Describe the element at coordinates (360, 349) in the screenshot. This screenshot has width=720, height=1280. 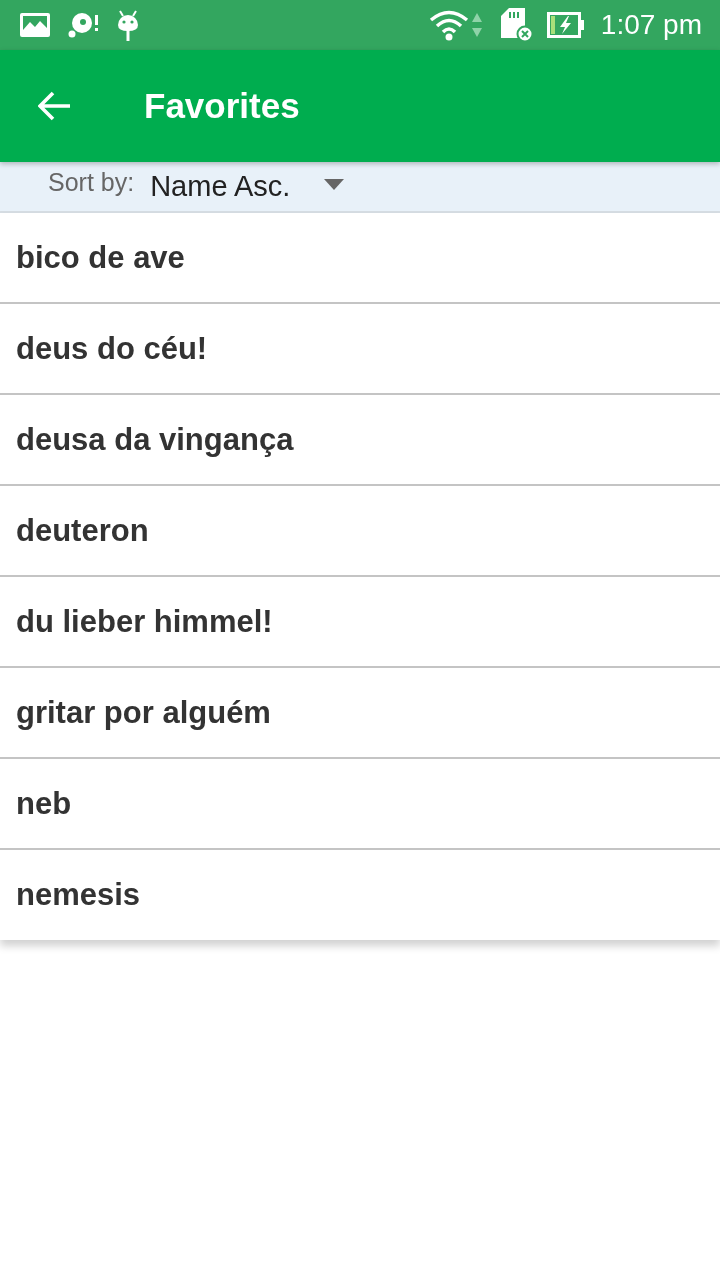
I see `favorite-item: deus do céu!` at that location.